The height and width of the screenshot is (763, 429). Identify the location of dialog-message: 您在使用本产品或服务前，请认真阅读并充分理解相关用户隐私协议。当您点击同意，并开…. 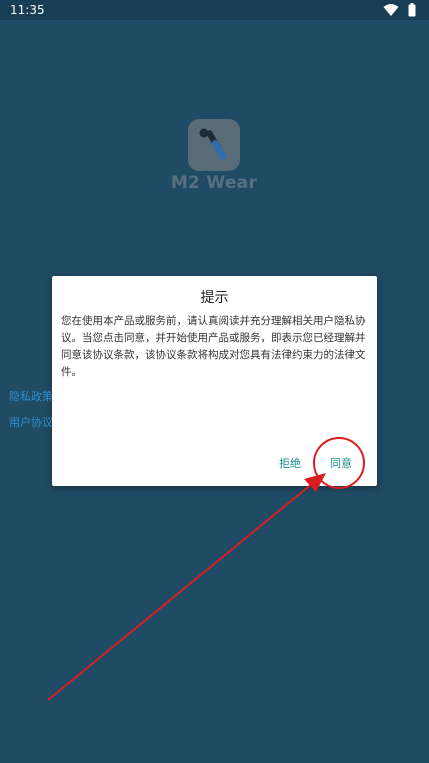
(213, 346).